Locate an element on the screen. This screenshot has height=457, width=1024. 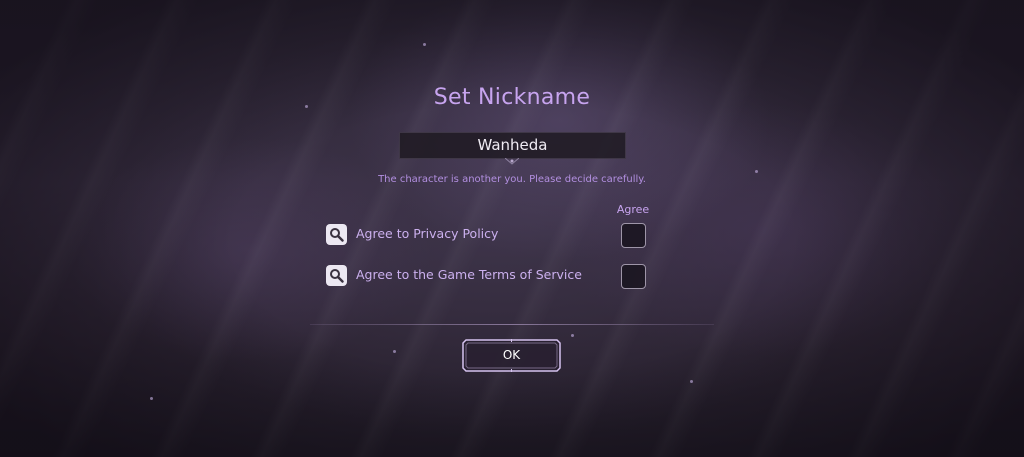
terms-of-service-label: Agree to the Game Terms of Service is located at coordinates (469, 274).